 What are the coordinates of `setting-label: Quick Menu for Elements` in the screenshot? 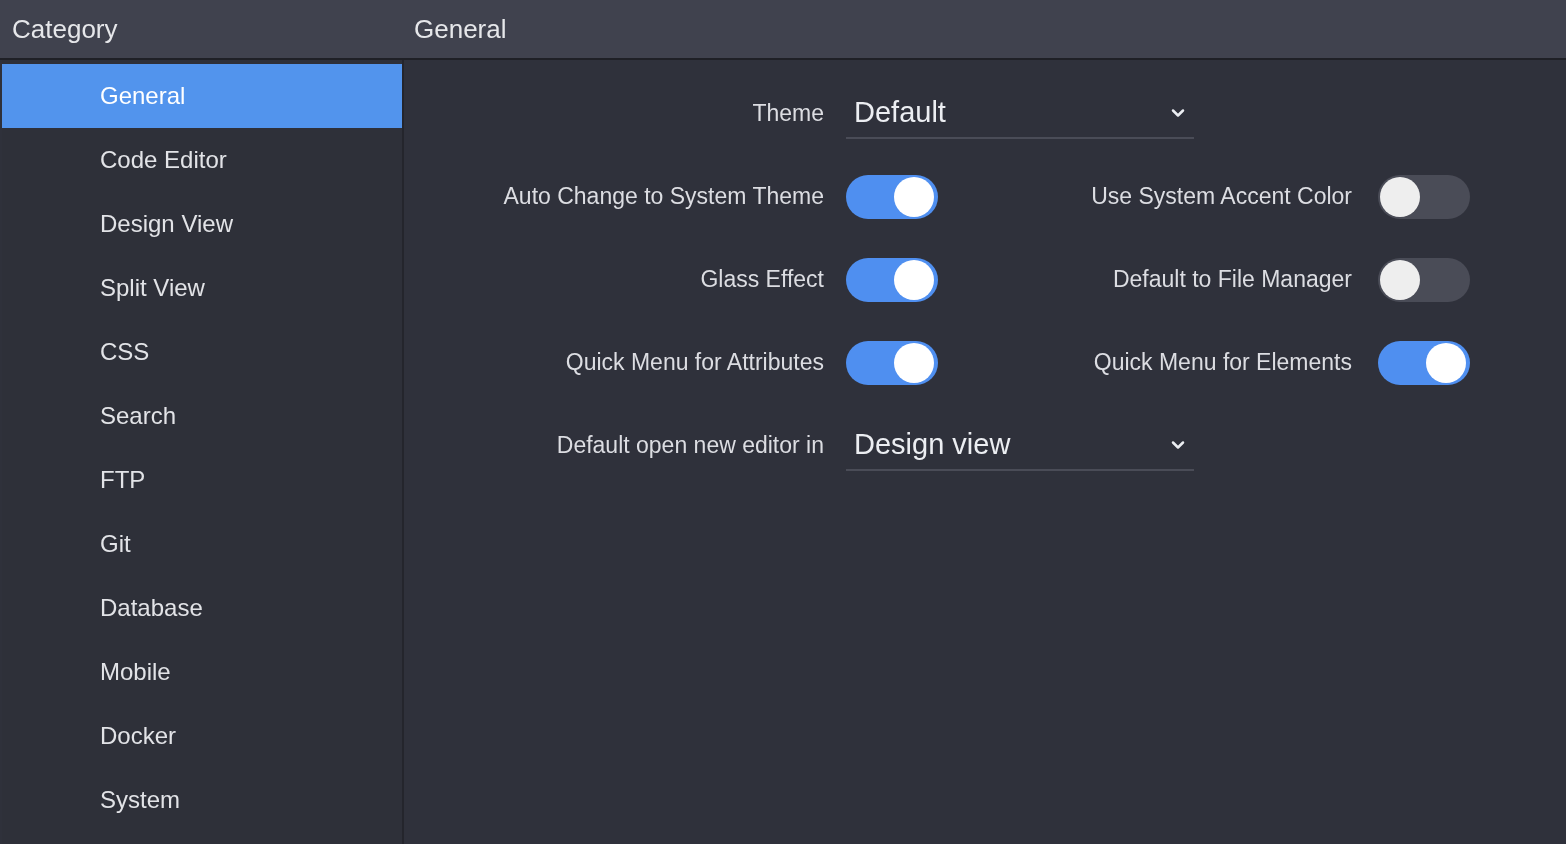 It's located at (1222, 362).